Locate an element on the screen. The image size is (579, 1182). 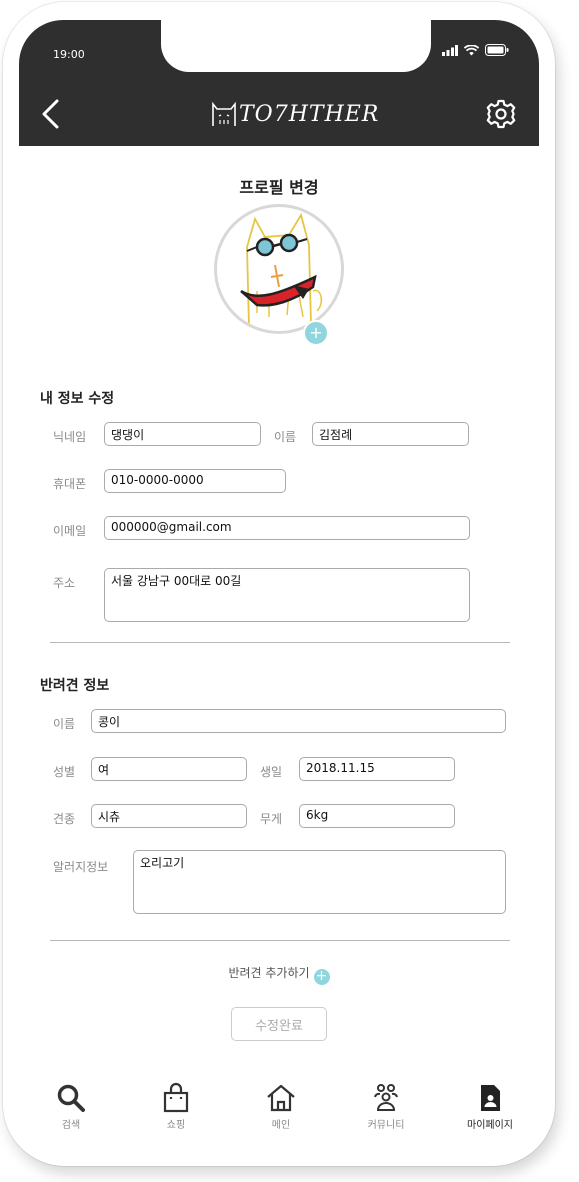
allergy-input: 오리고기 is located at coordinates (319, 882).